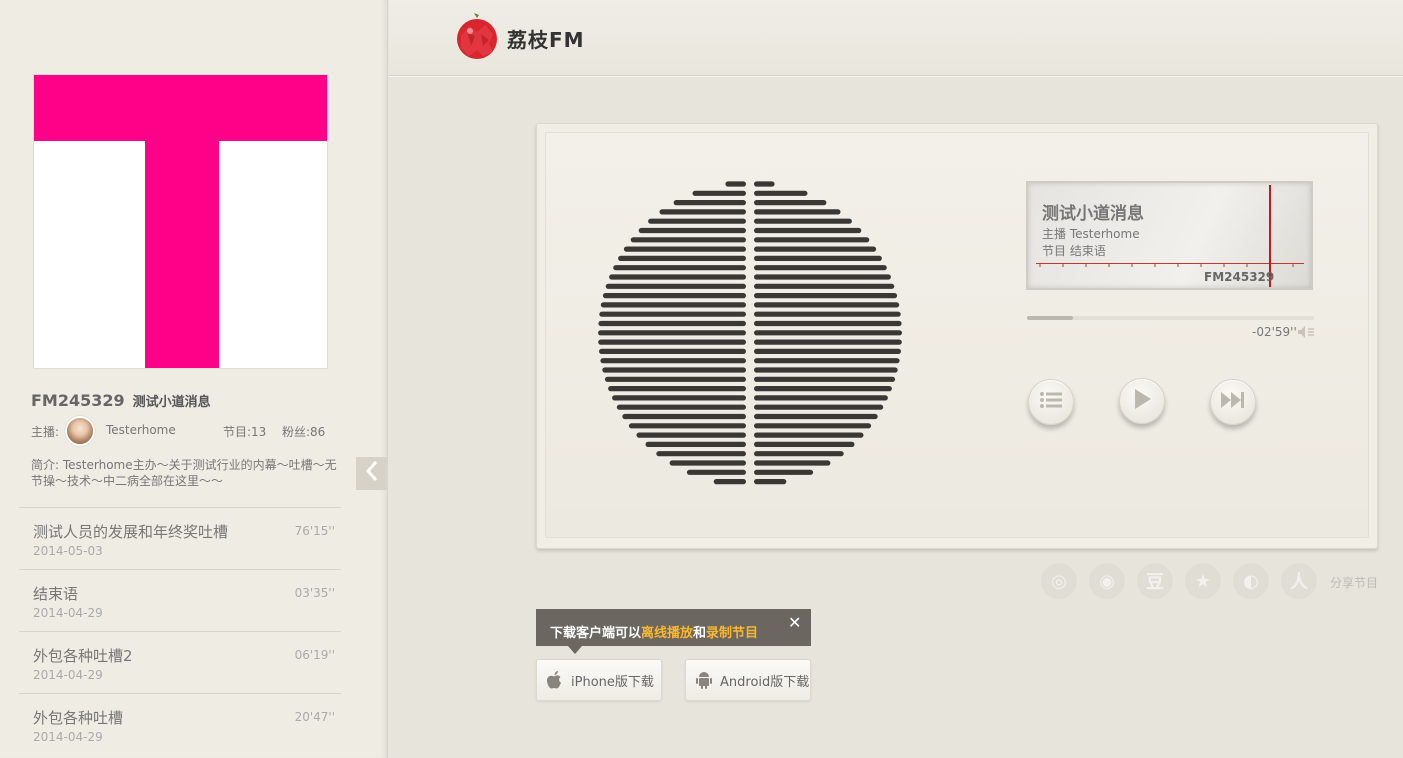  I want to click on android-download-button: Android版下载, so click(748, 680).